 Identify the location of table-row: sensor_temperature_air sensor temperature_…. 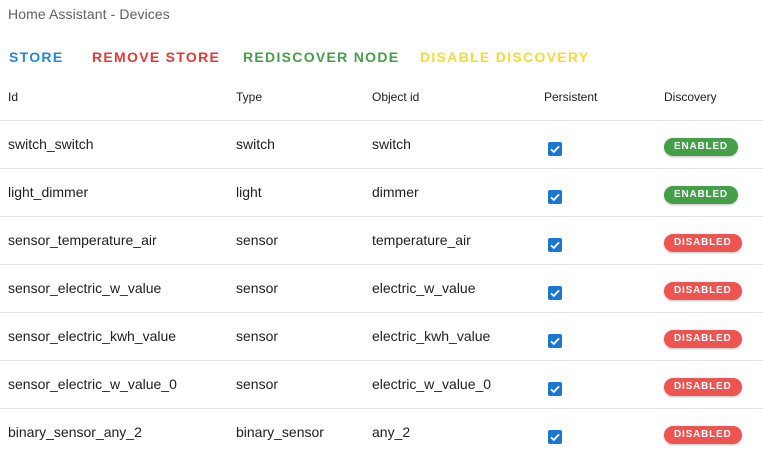
(381, 240).